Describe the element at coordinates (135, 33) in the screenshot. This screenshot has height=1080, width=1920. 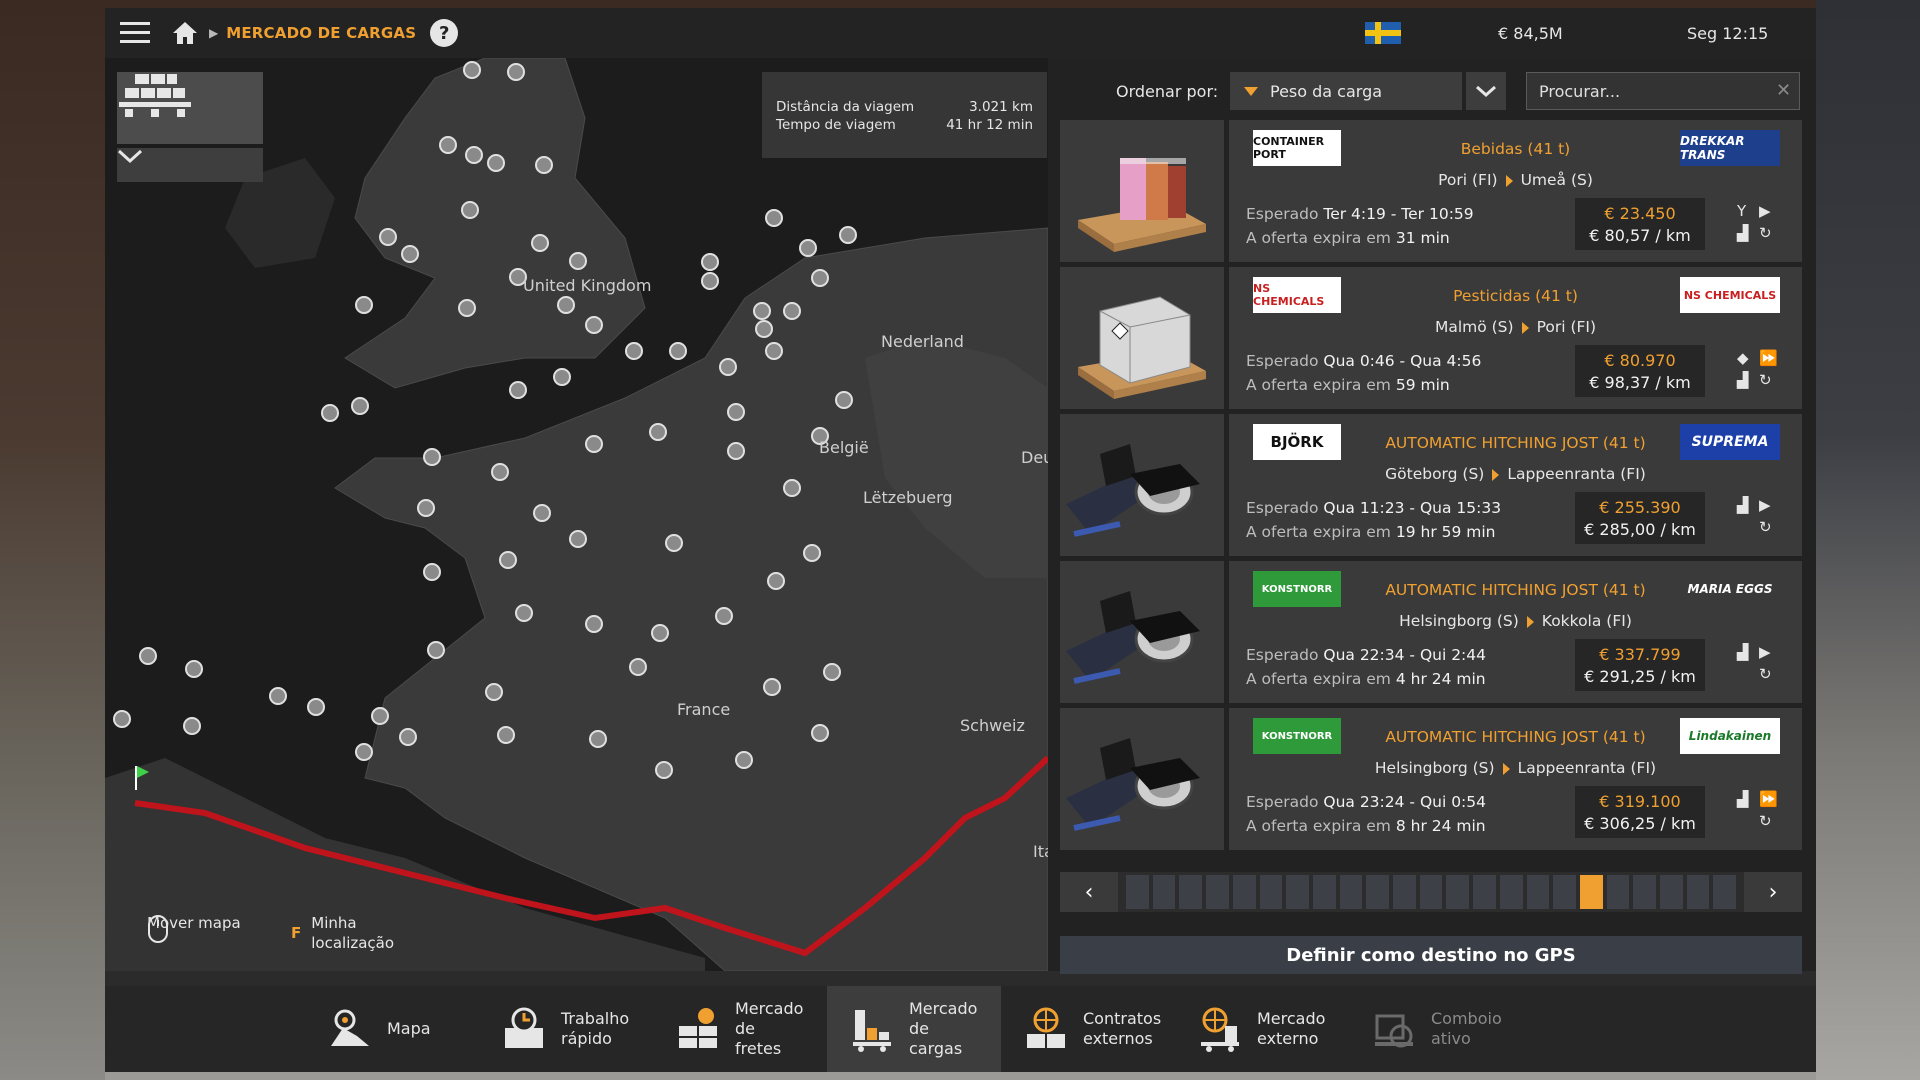
I see `menu-button` at that location.